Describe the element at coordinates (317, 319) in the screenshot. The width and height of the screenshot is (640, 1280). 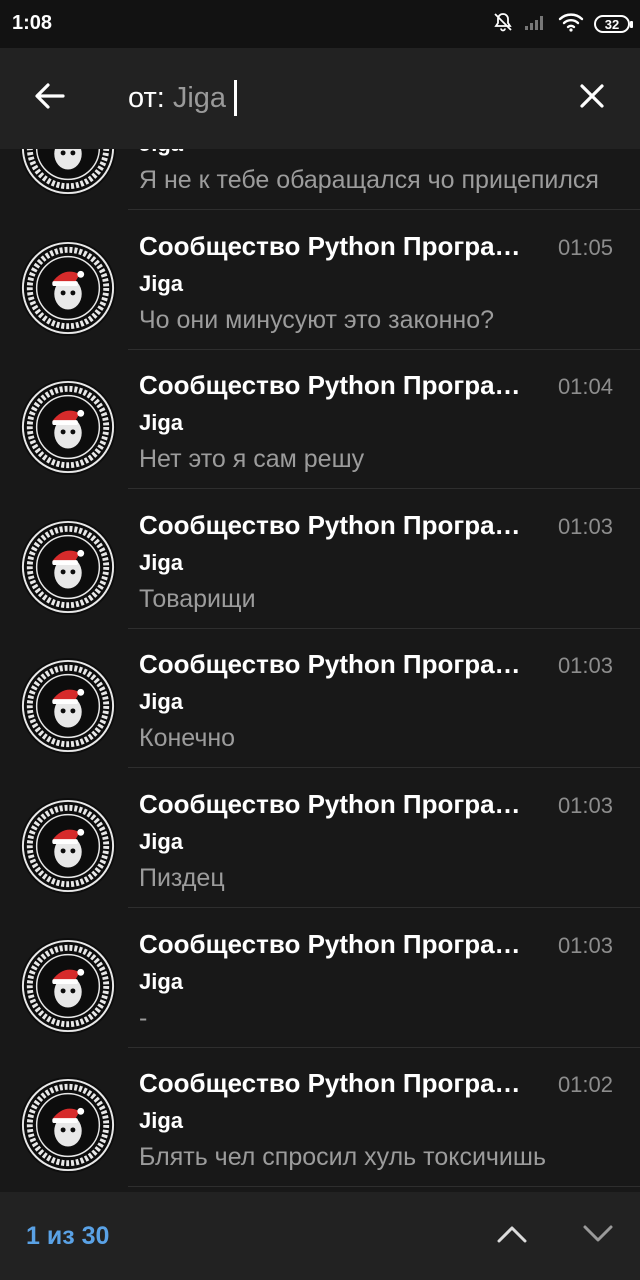
I see `message-preview: Чо они минусуют это законно?` at that location.